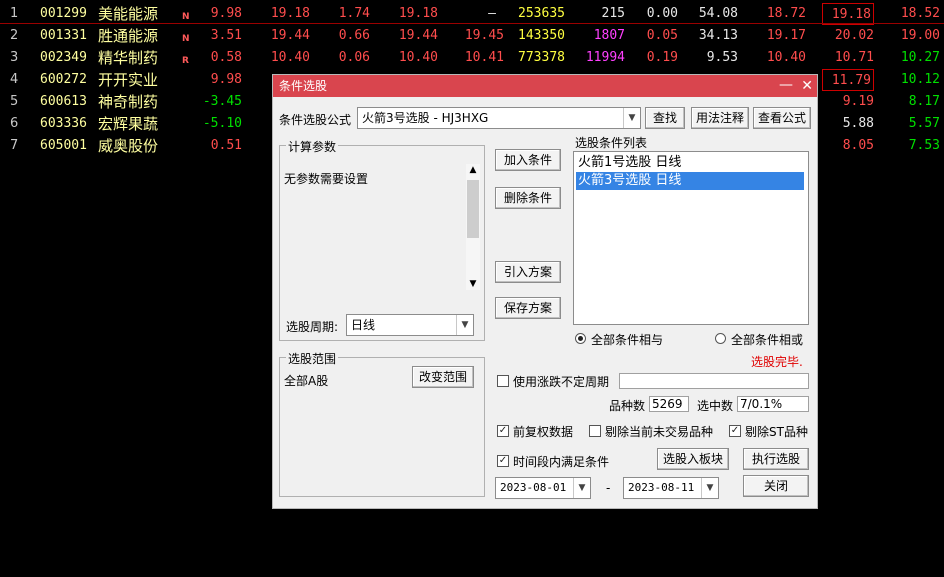  Describe the element at coordinates (63, 145) in the screenshot. I see `stock-code: 605001` at that location.